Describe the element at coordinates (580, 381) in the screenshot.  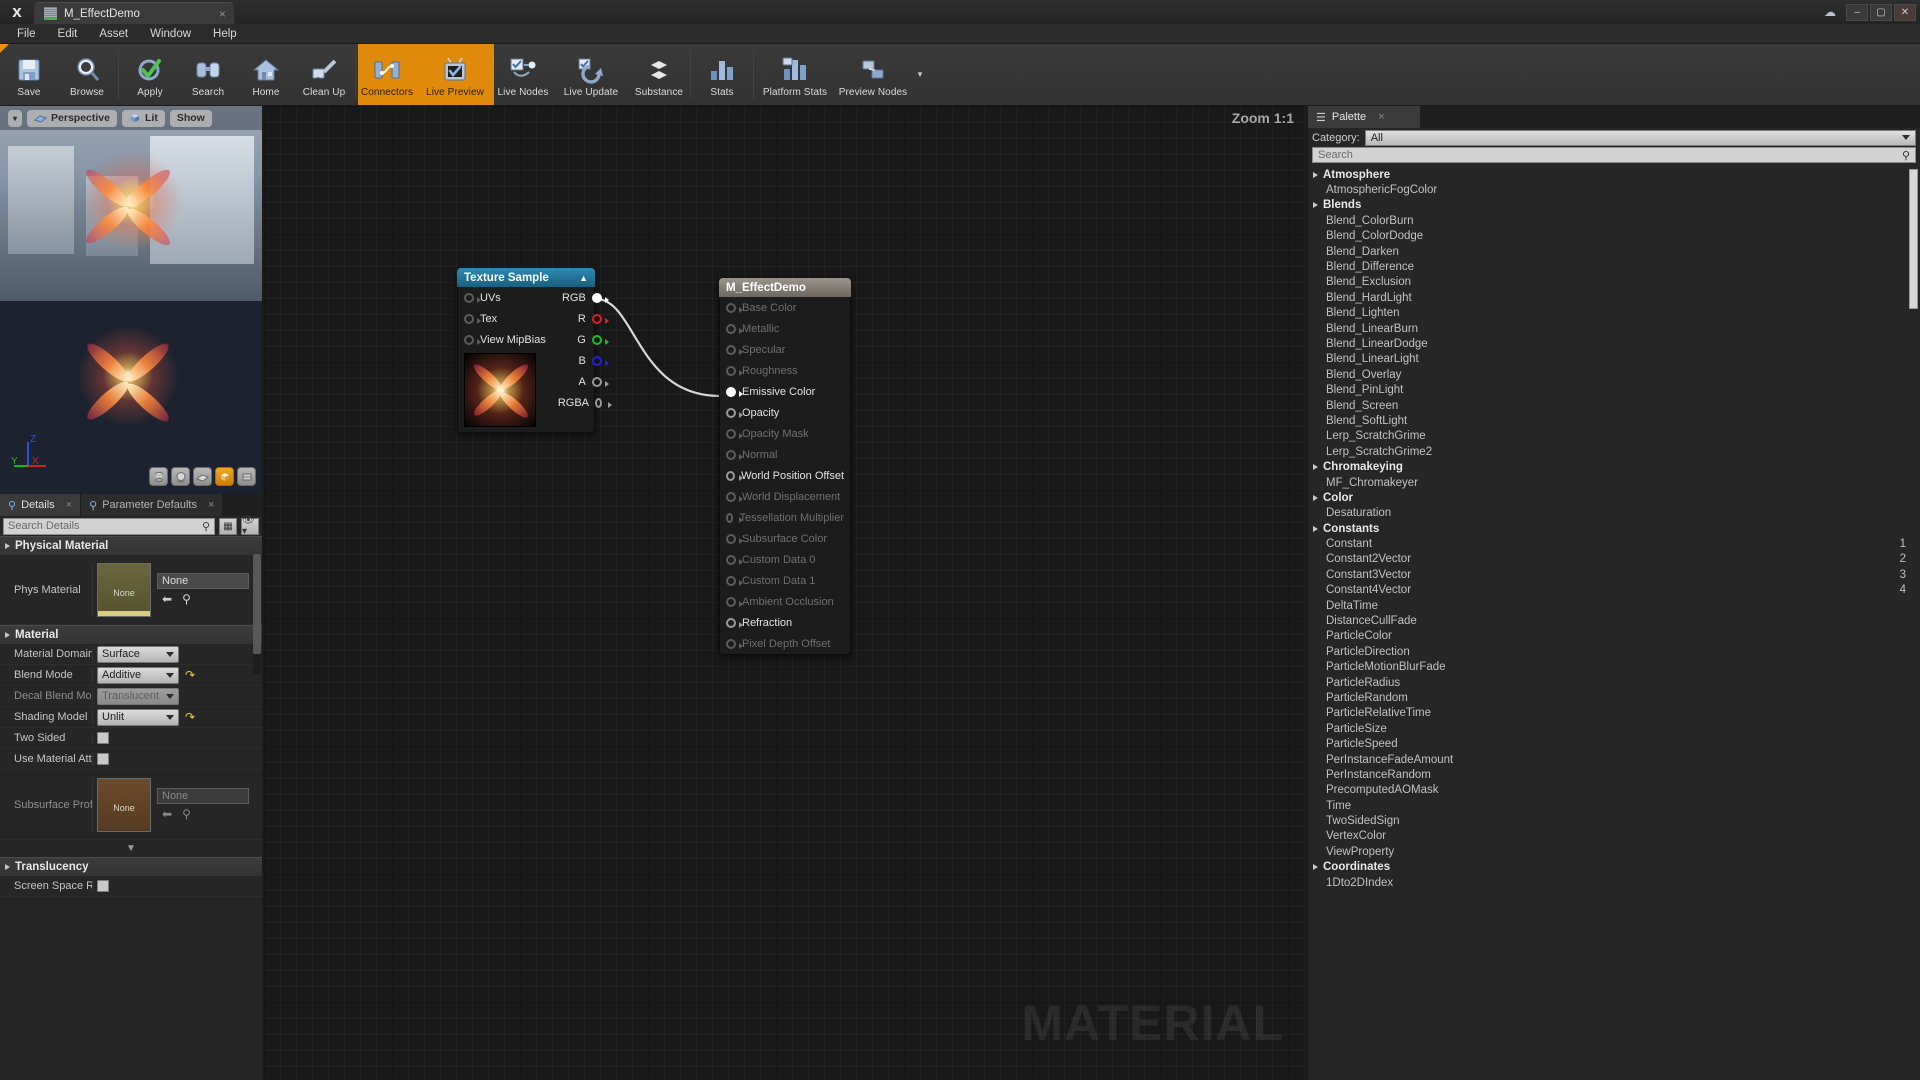
I see `pin-a: A` at that location.